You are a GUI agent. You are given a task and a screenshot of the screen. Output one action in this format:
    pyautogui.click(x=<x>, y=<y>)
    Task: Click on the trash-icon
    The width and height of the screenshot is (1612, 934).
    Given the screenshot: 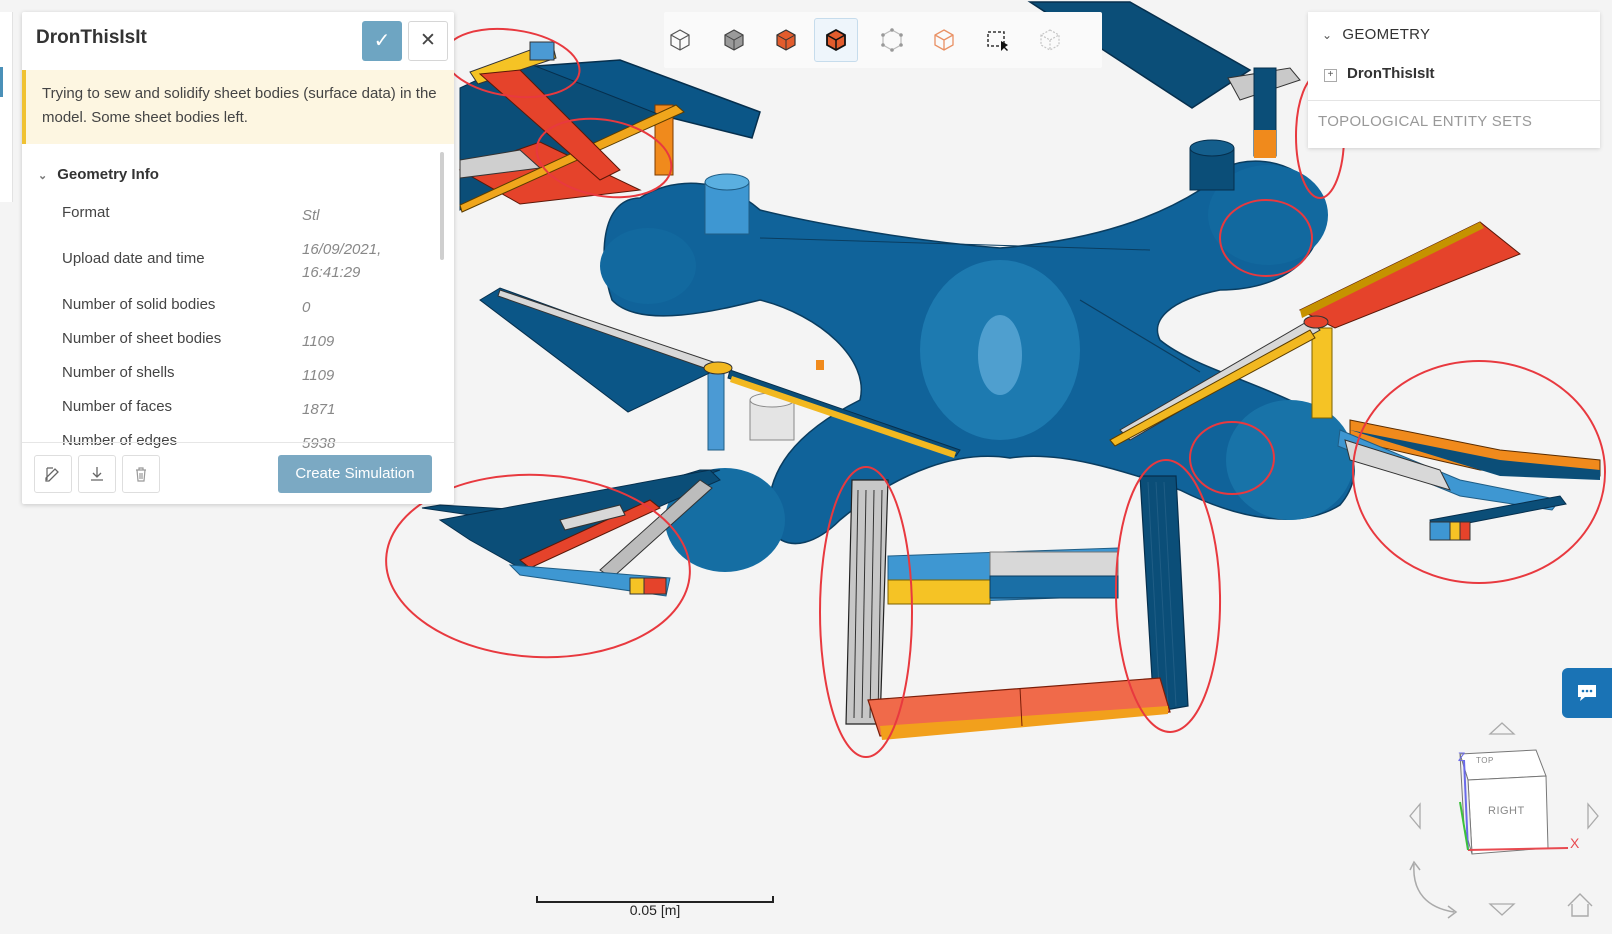 What is the action you would take?
    pyautogui.click(x=141, y=474)
    